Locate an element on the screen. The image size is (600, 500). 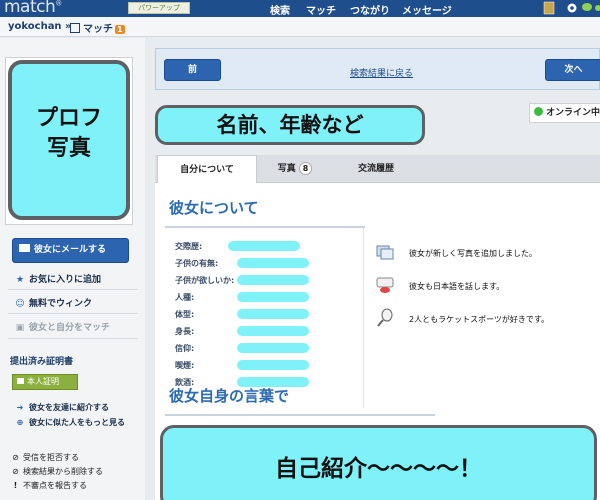
envelope-icon is located at coordinates (24, 248).